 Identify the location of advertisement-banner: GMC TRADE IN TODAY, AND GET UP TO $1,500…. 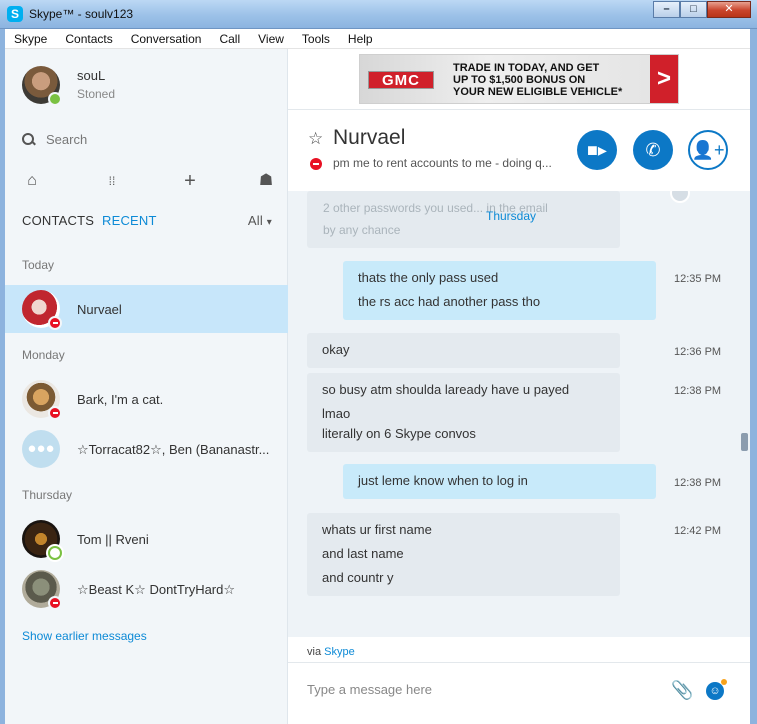
(519, 79).